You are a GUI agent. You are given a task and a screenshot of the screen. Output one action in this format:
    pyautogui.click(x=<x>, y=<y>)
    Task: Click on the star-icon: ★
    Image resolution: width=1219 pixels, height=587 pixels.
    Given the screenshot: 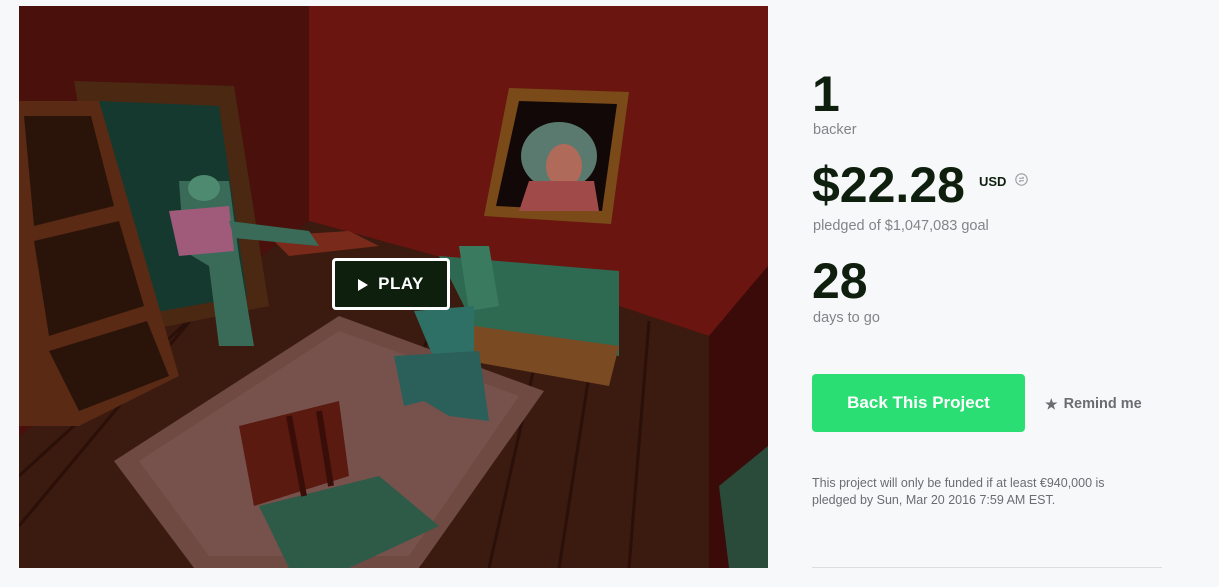 What is the action you would take?
    pyautogui.click(x=1051, y=404)
    